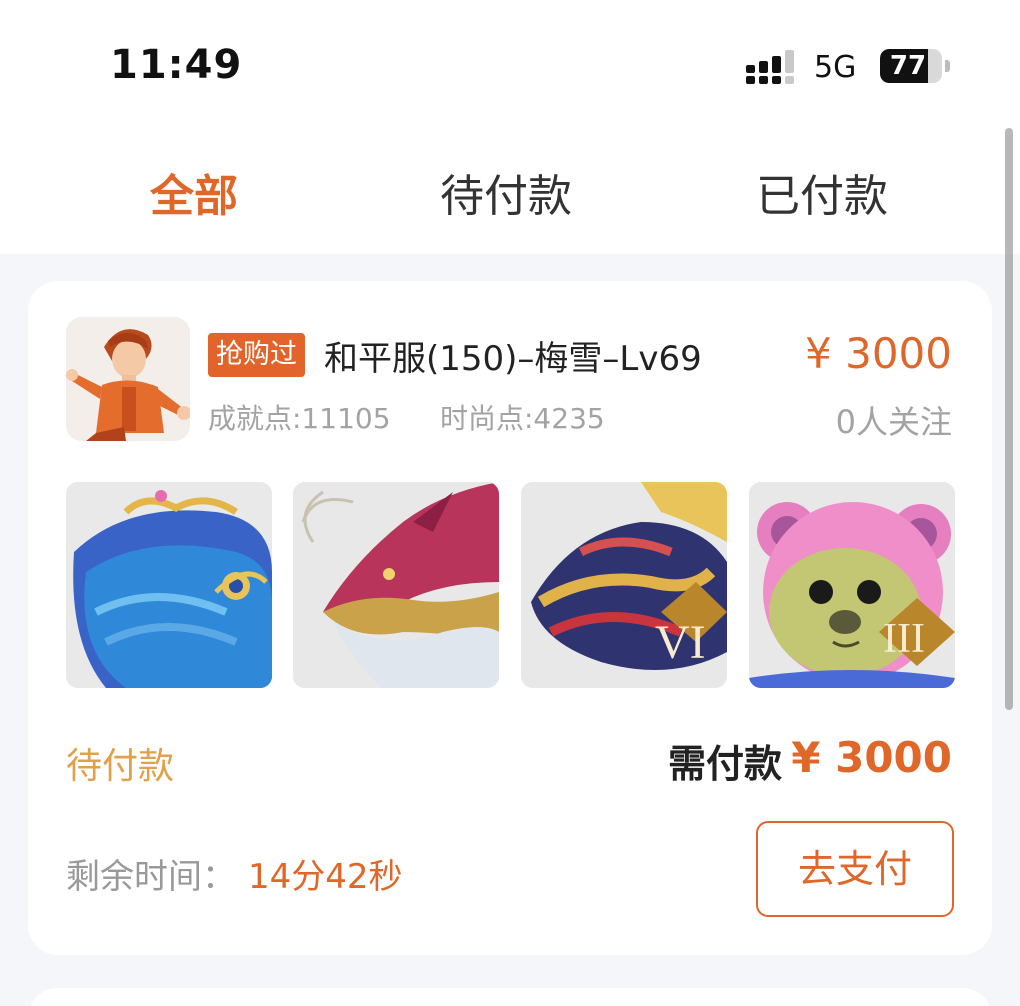  Describe the element at coordinates (822, 192) in the screenshot. I see `tab-paid: 已付款` at that location.